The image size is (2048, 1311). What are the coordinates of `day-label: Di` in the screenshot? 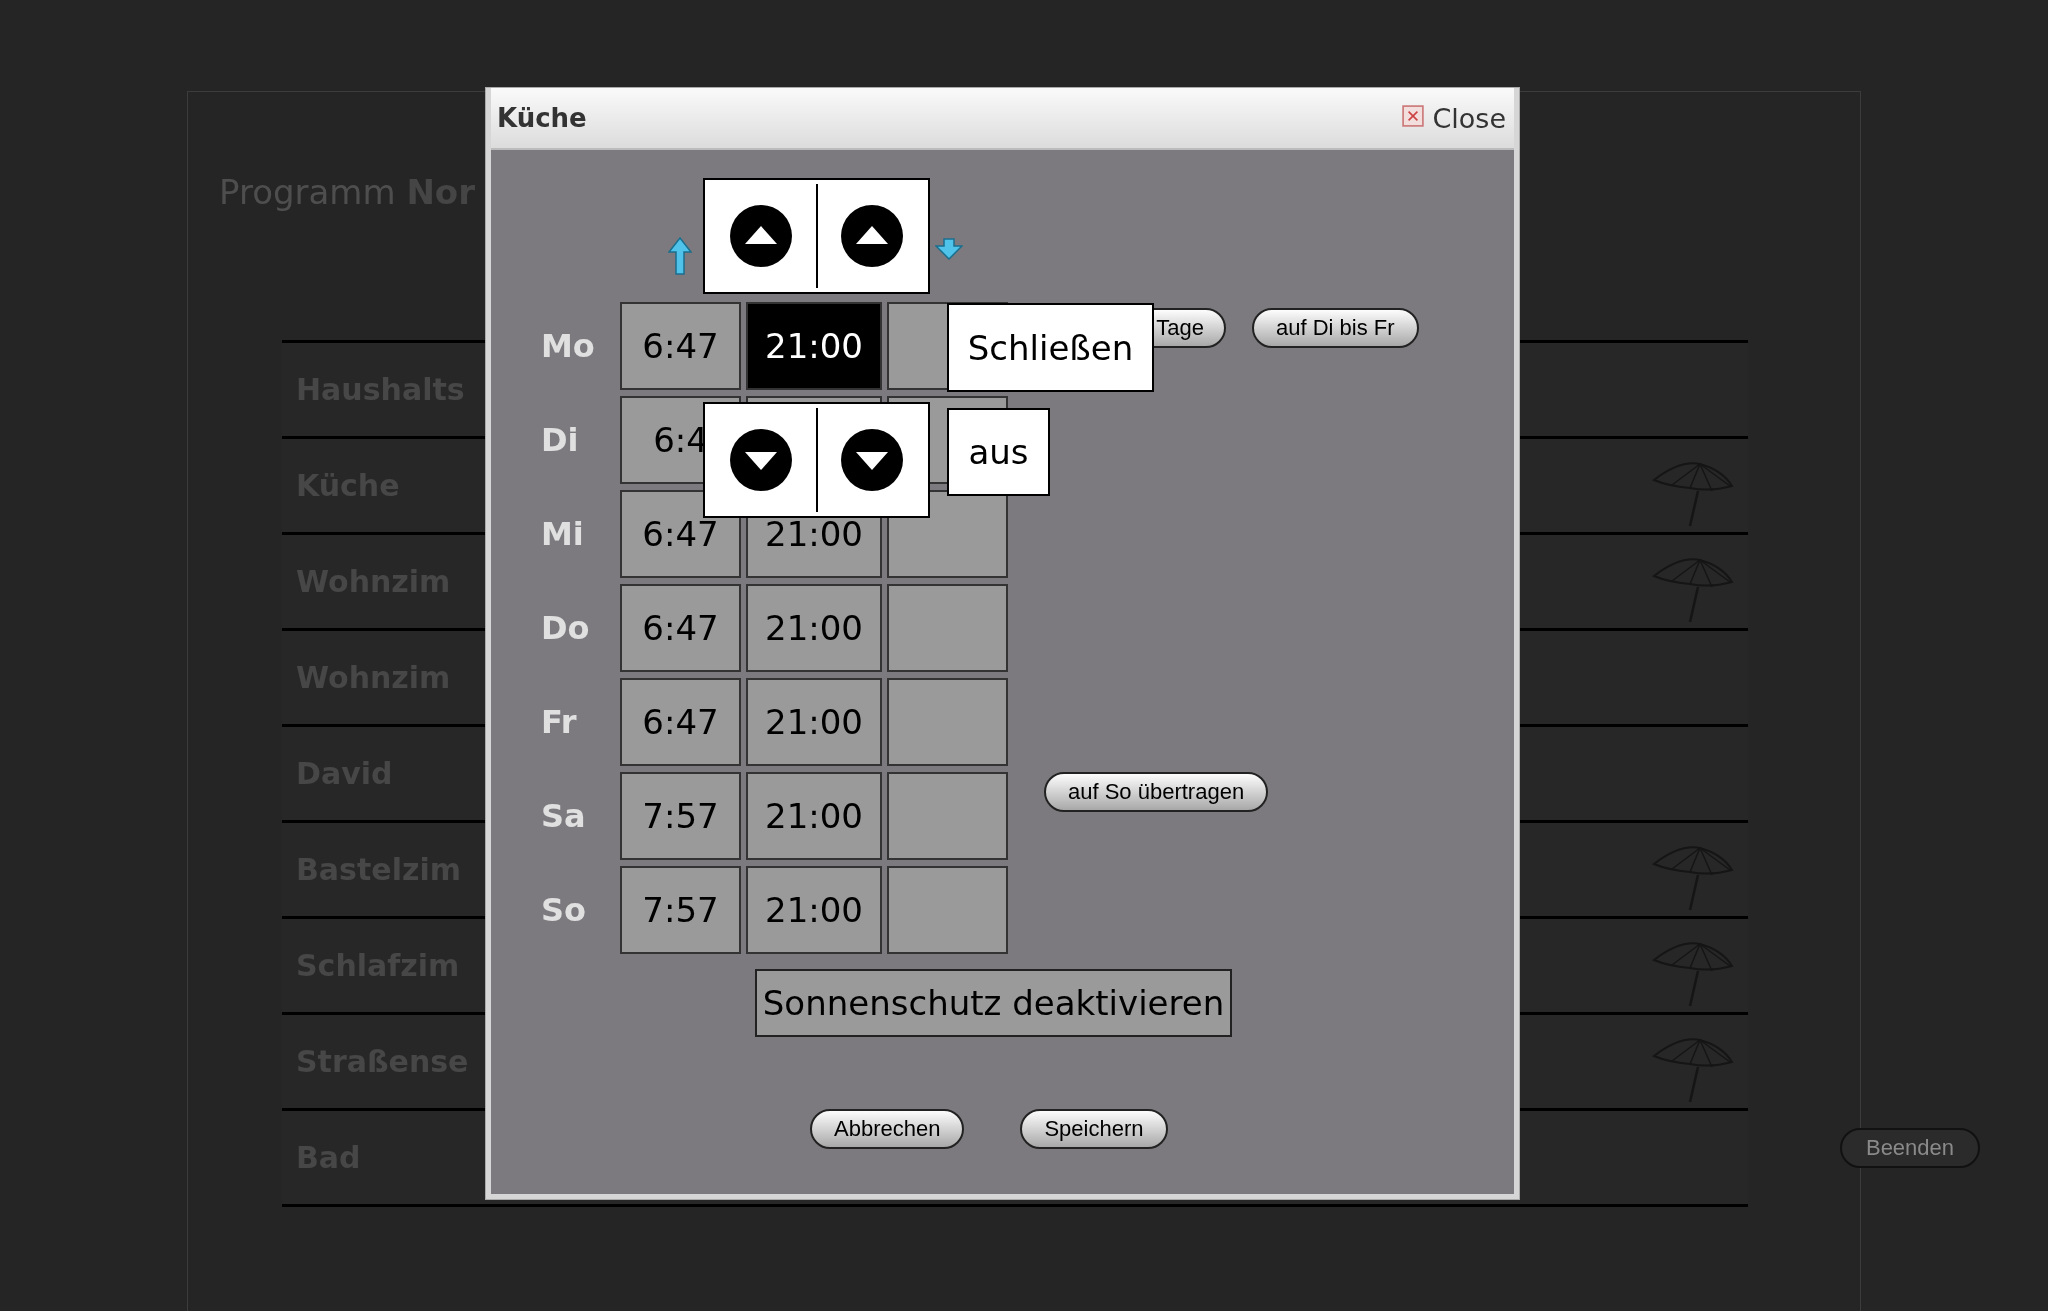 It's located at (560, 440).